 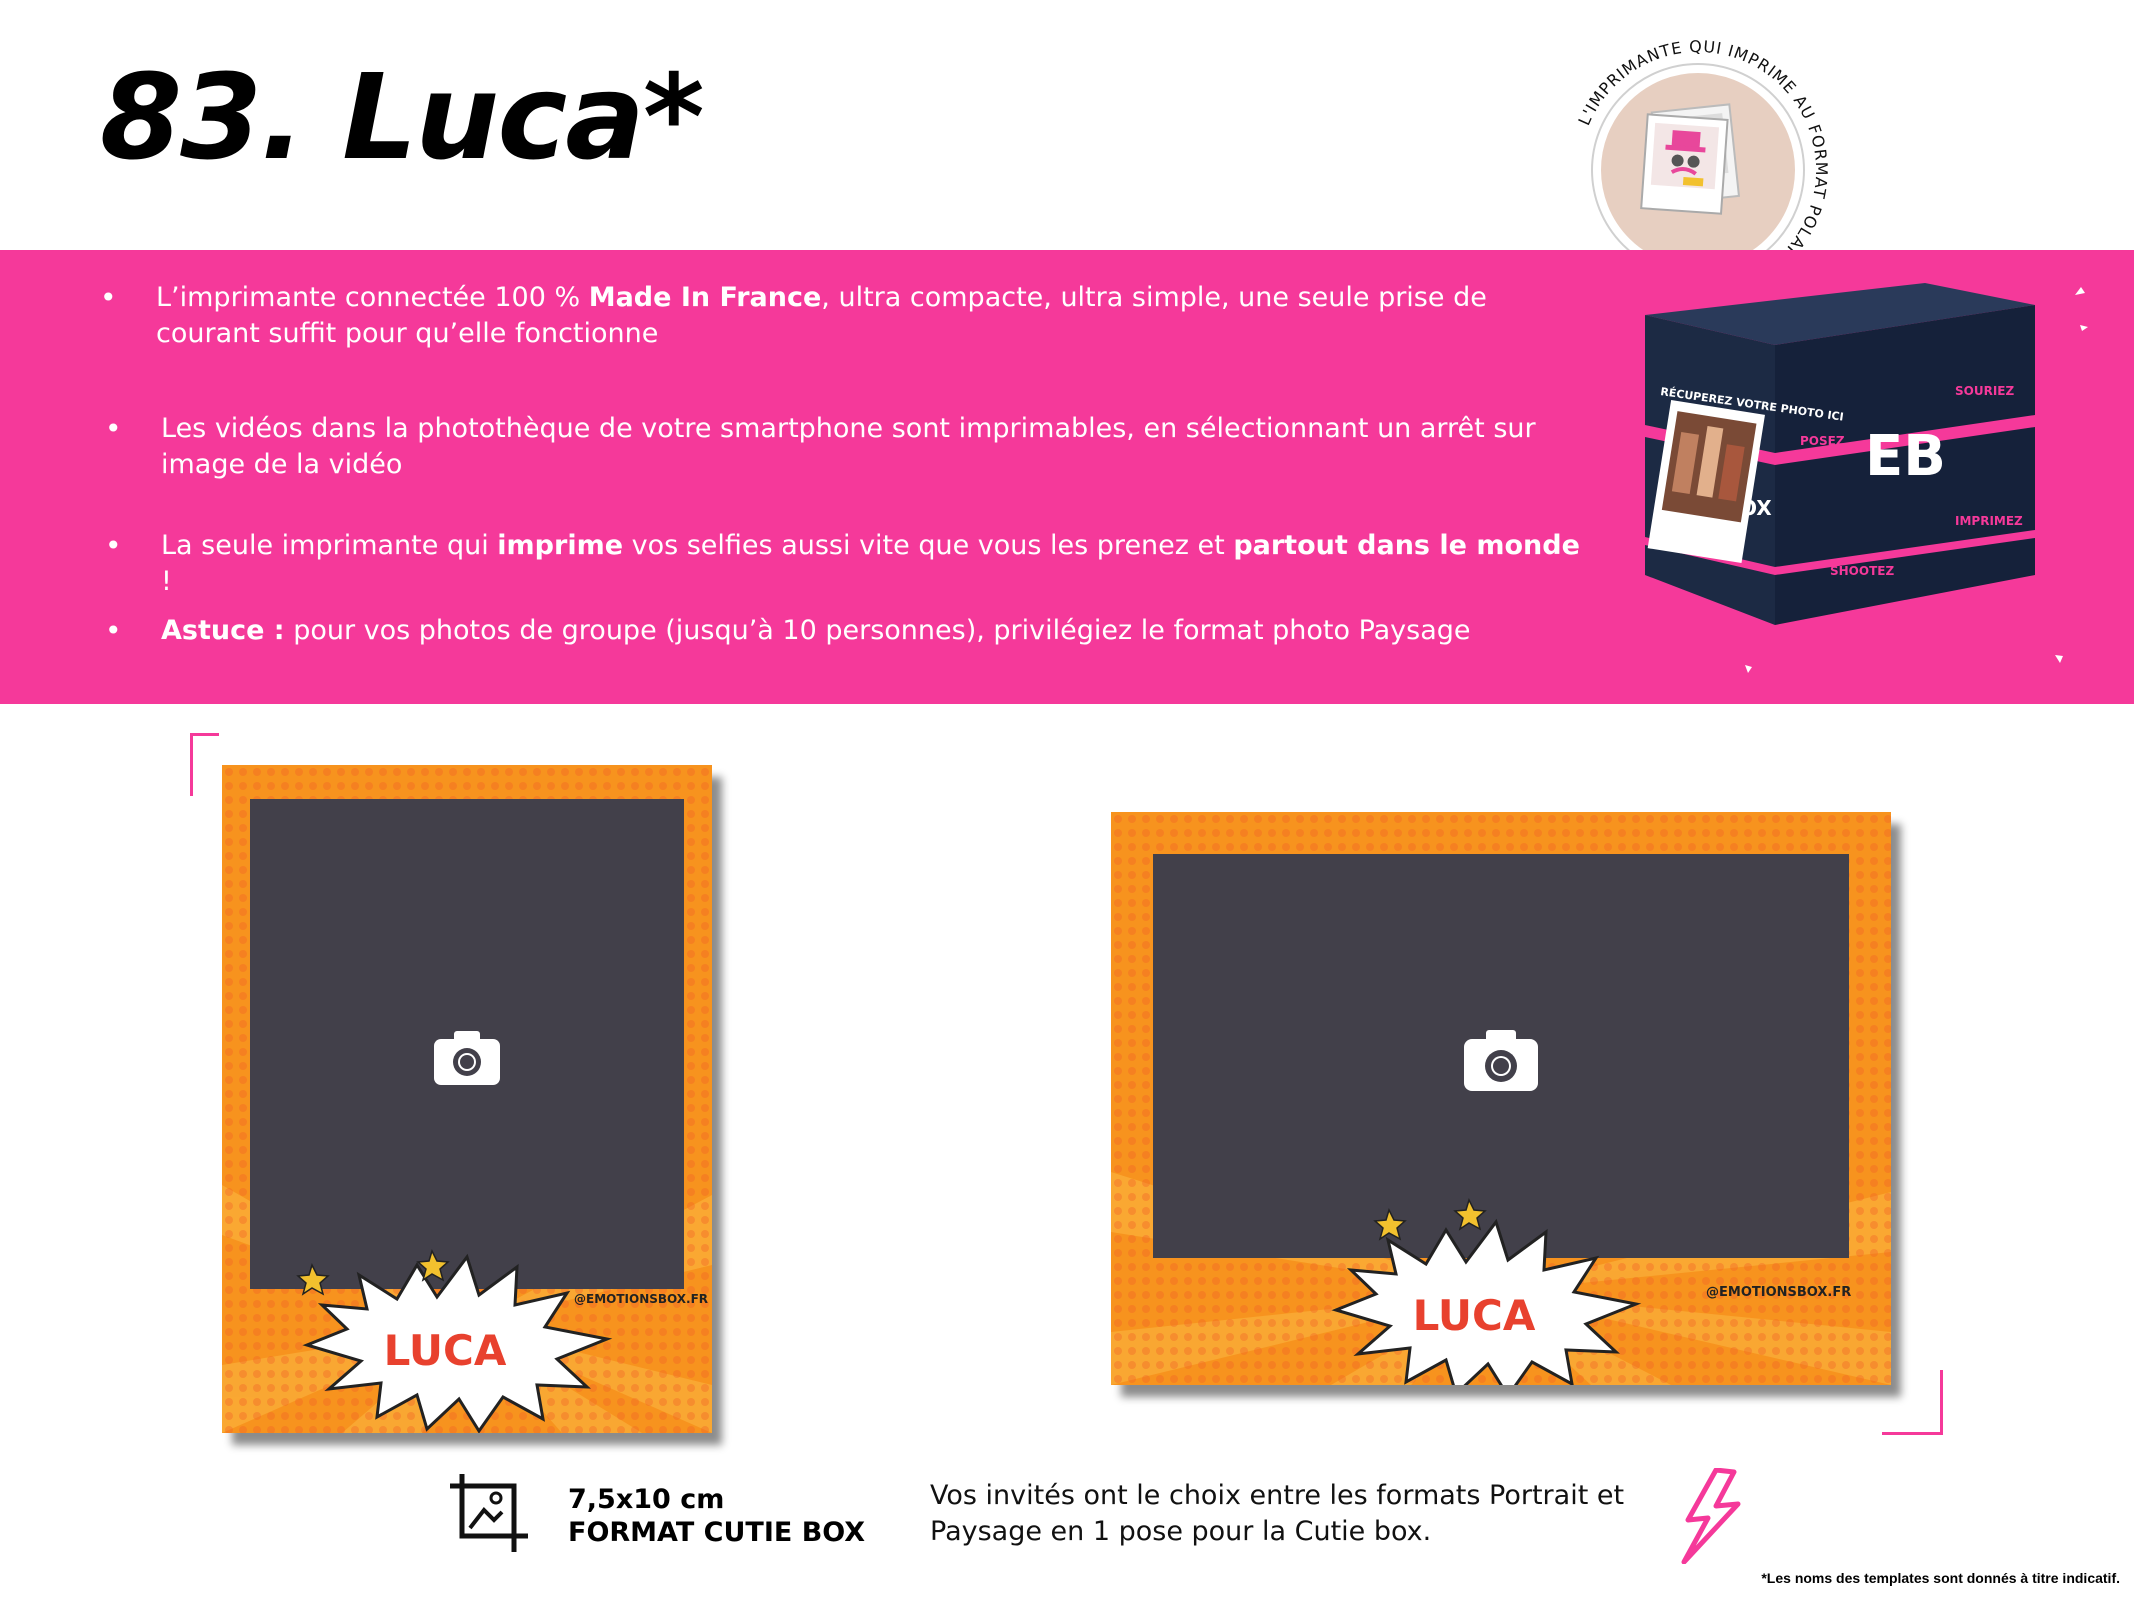 What do you see at coordinates (646, 1499) in the screenshot?
I see `format-size: 7,5x10 cm` at bounding box center [646, 1499].